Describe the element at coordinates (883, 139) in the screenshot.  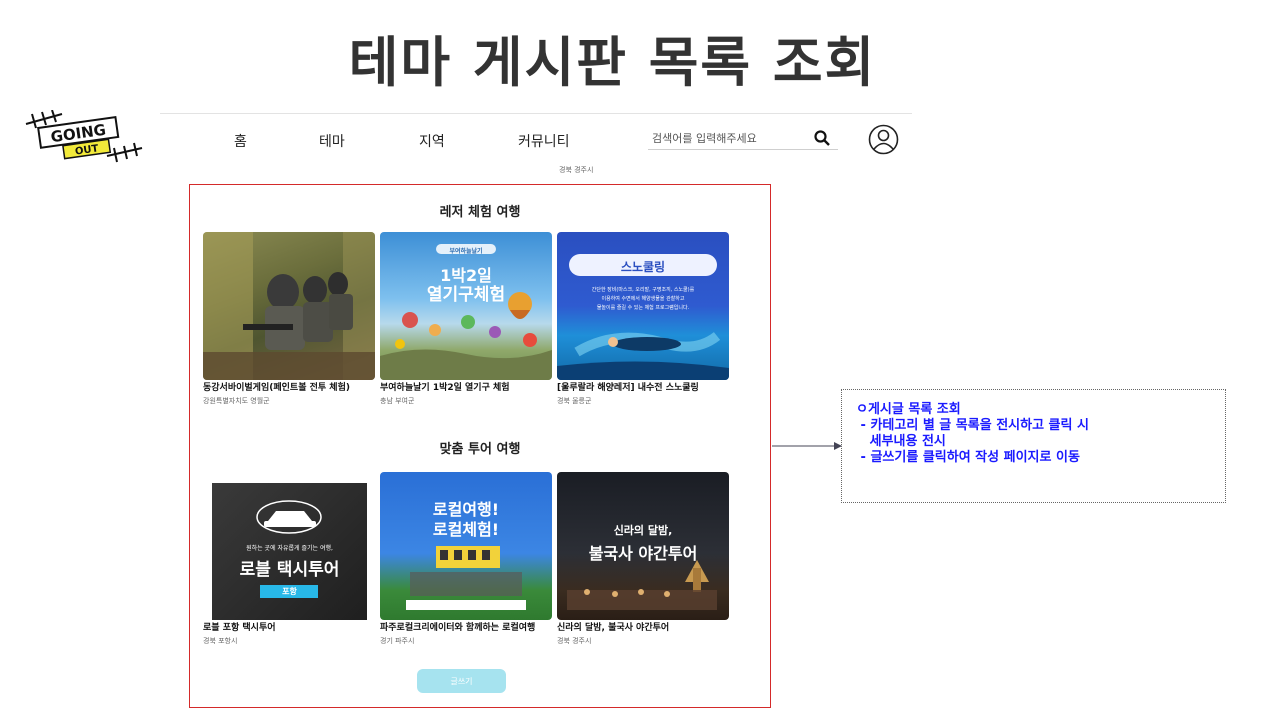
I see `user-profile-icon` at that location.